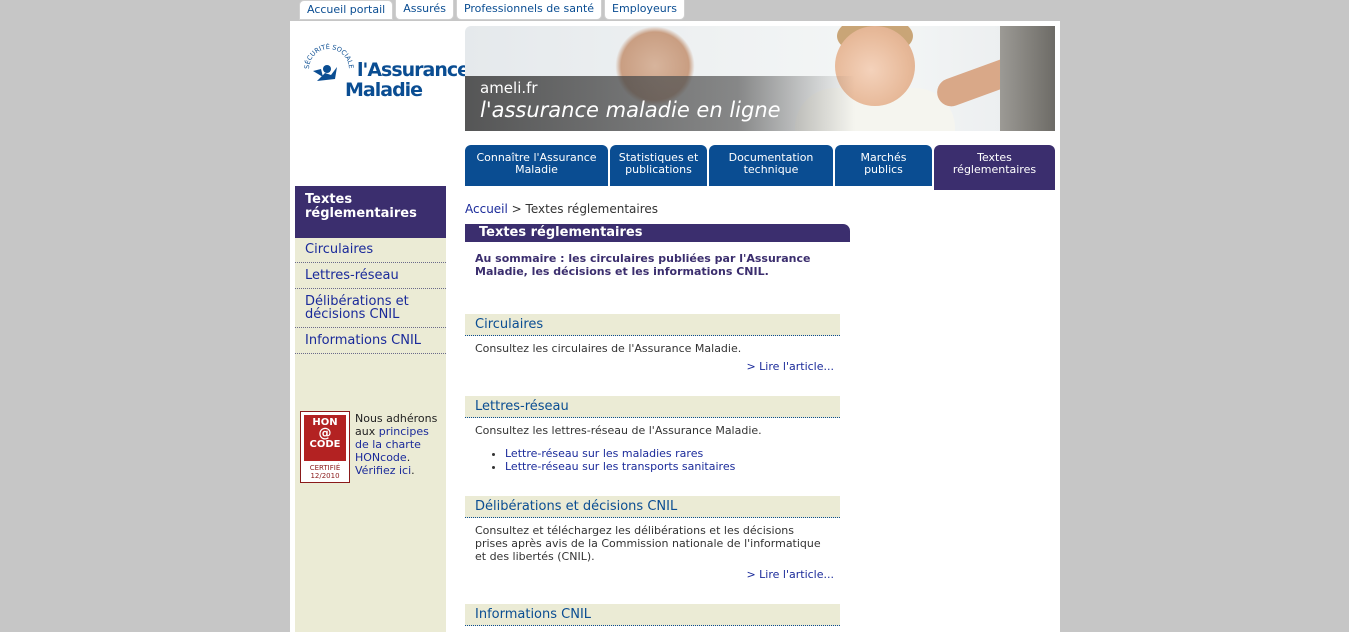 This screenshot has height=632, width=1349. I want to click on logo-line1: l'Assurance, so click(413, 70).